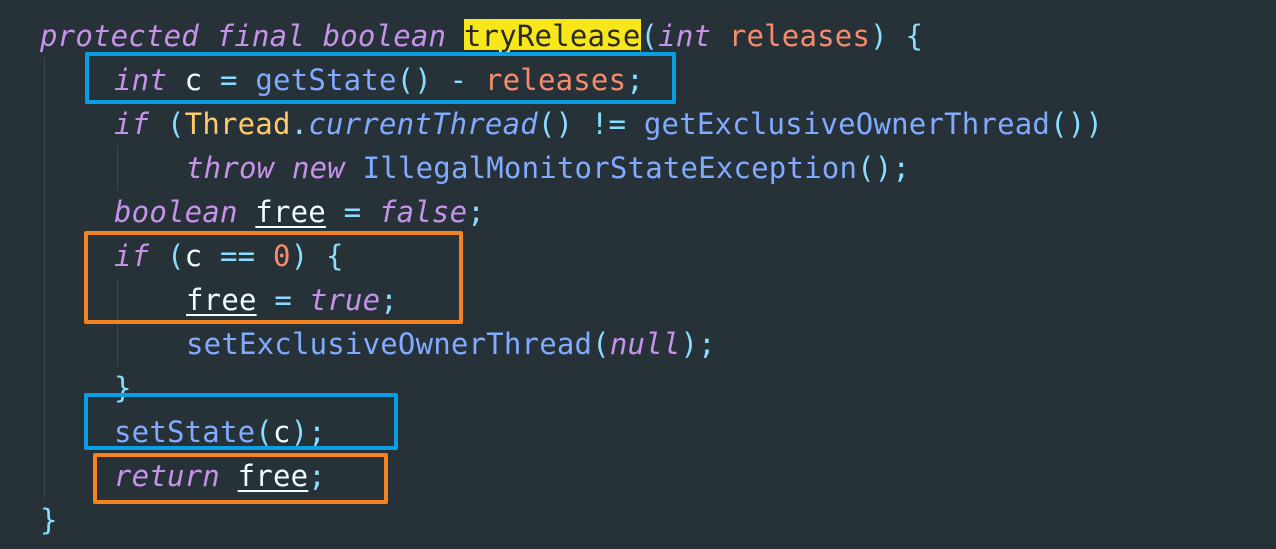  Describe the element at coordinates (914, 36) in the screenshot. I see `brace-open: {` at that location.